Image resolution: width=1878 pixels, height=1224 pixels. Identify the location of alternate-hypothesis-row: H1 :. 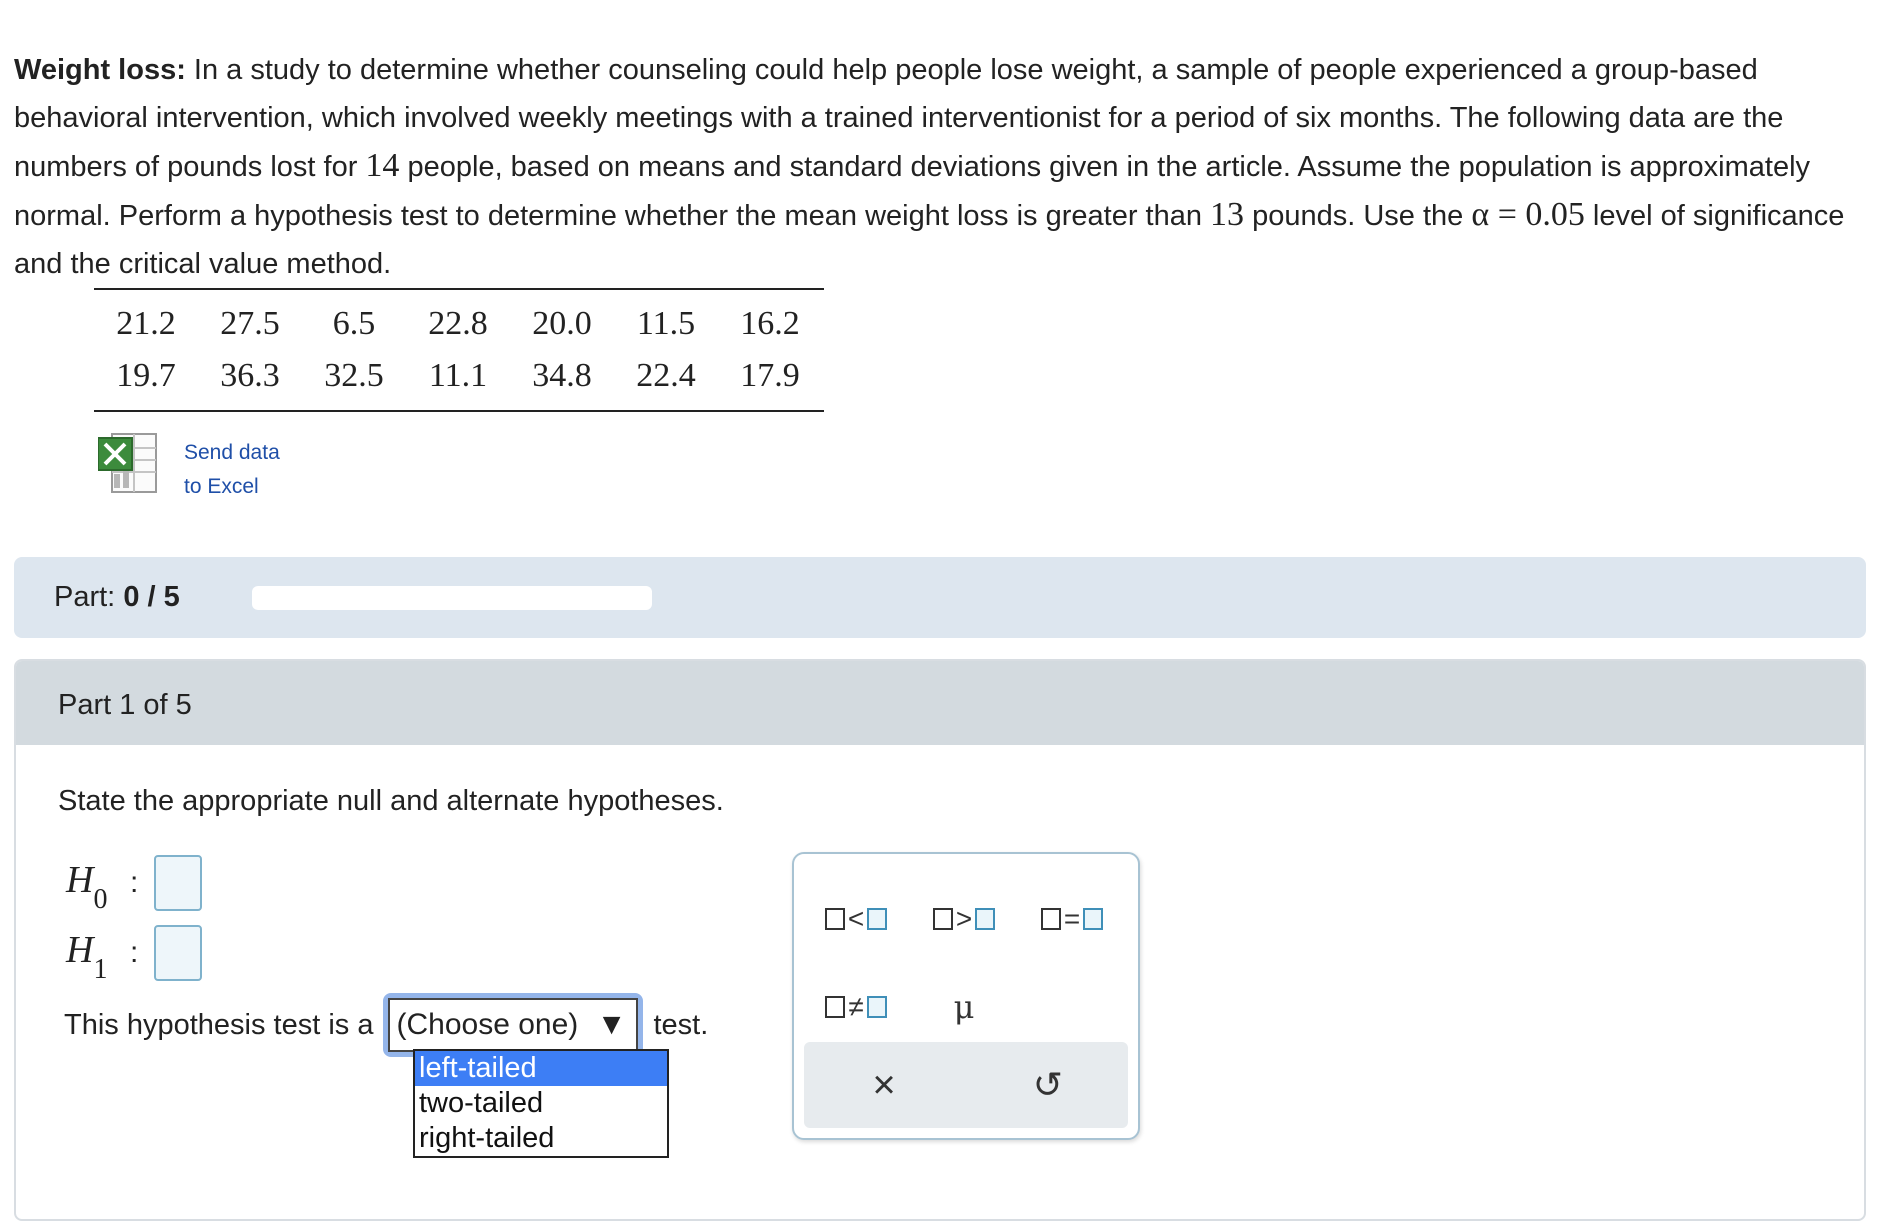
(134, 955).